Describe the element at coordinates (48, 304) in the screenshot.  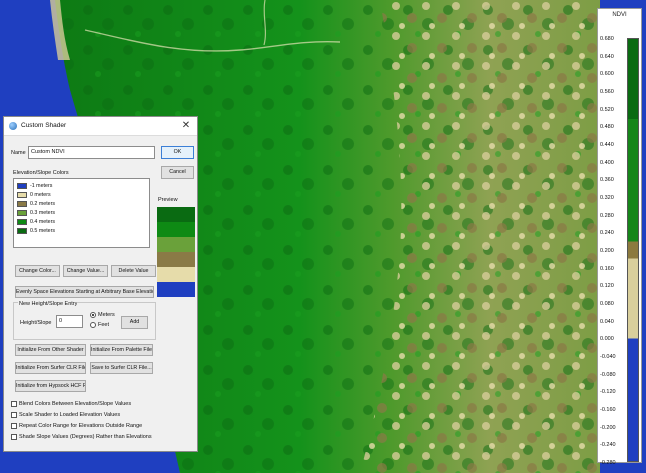
I see `new-entry-label: New Height/Slope Entry` at that location.